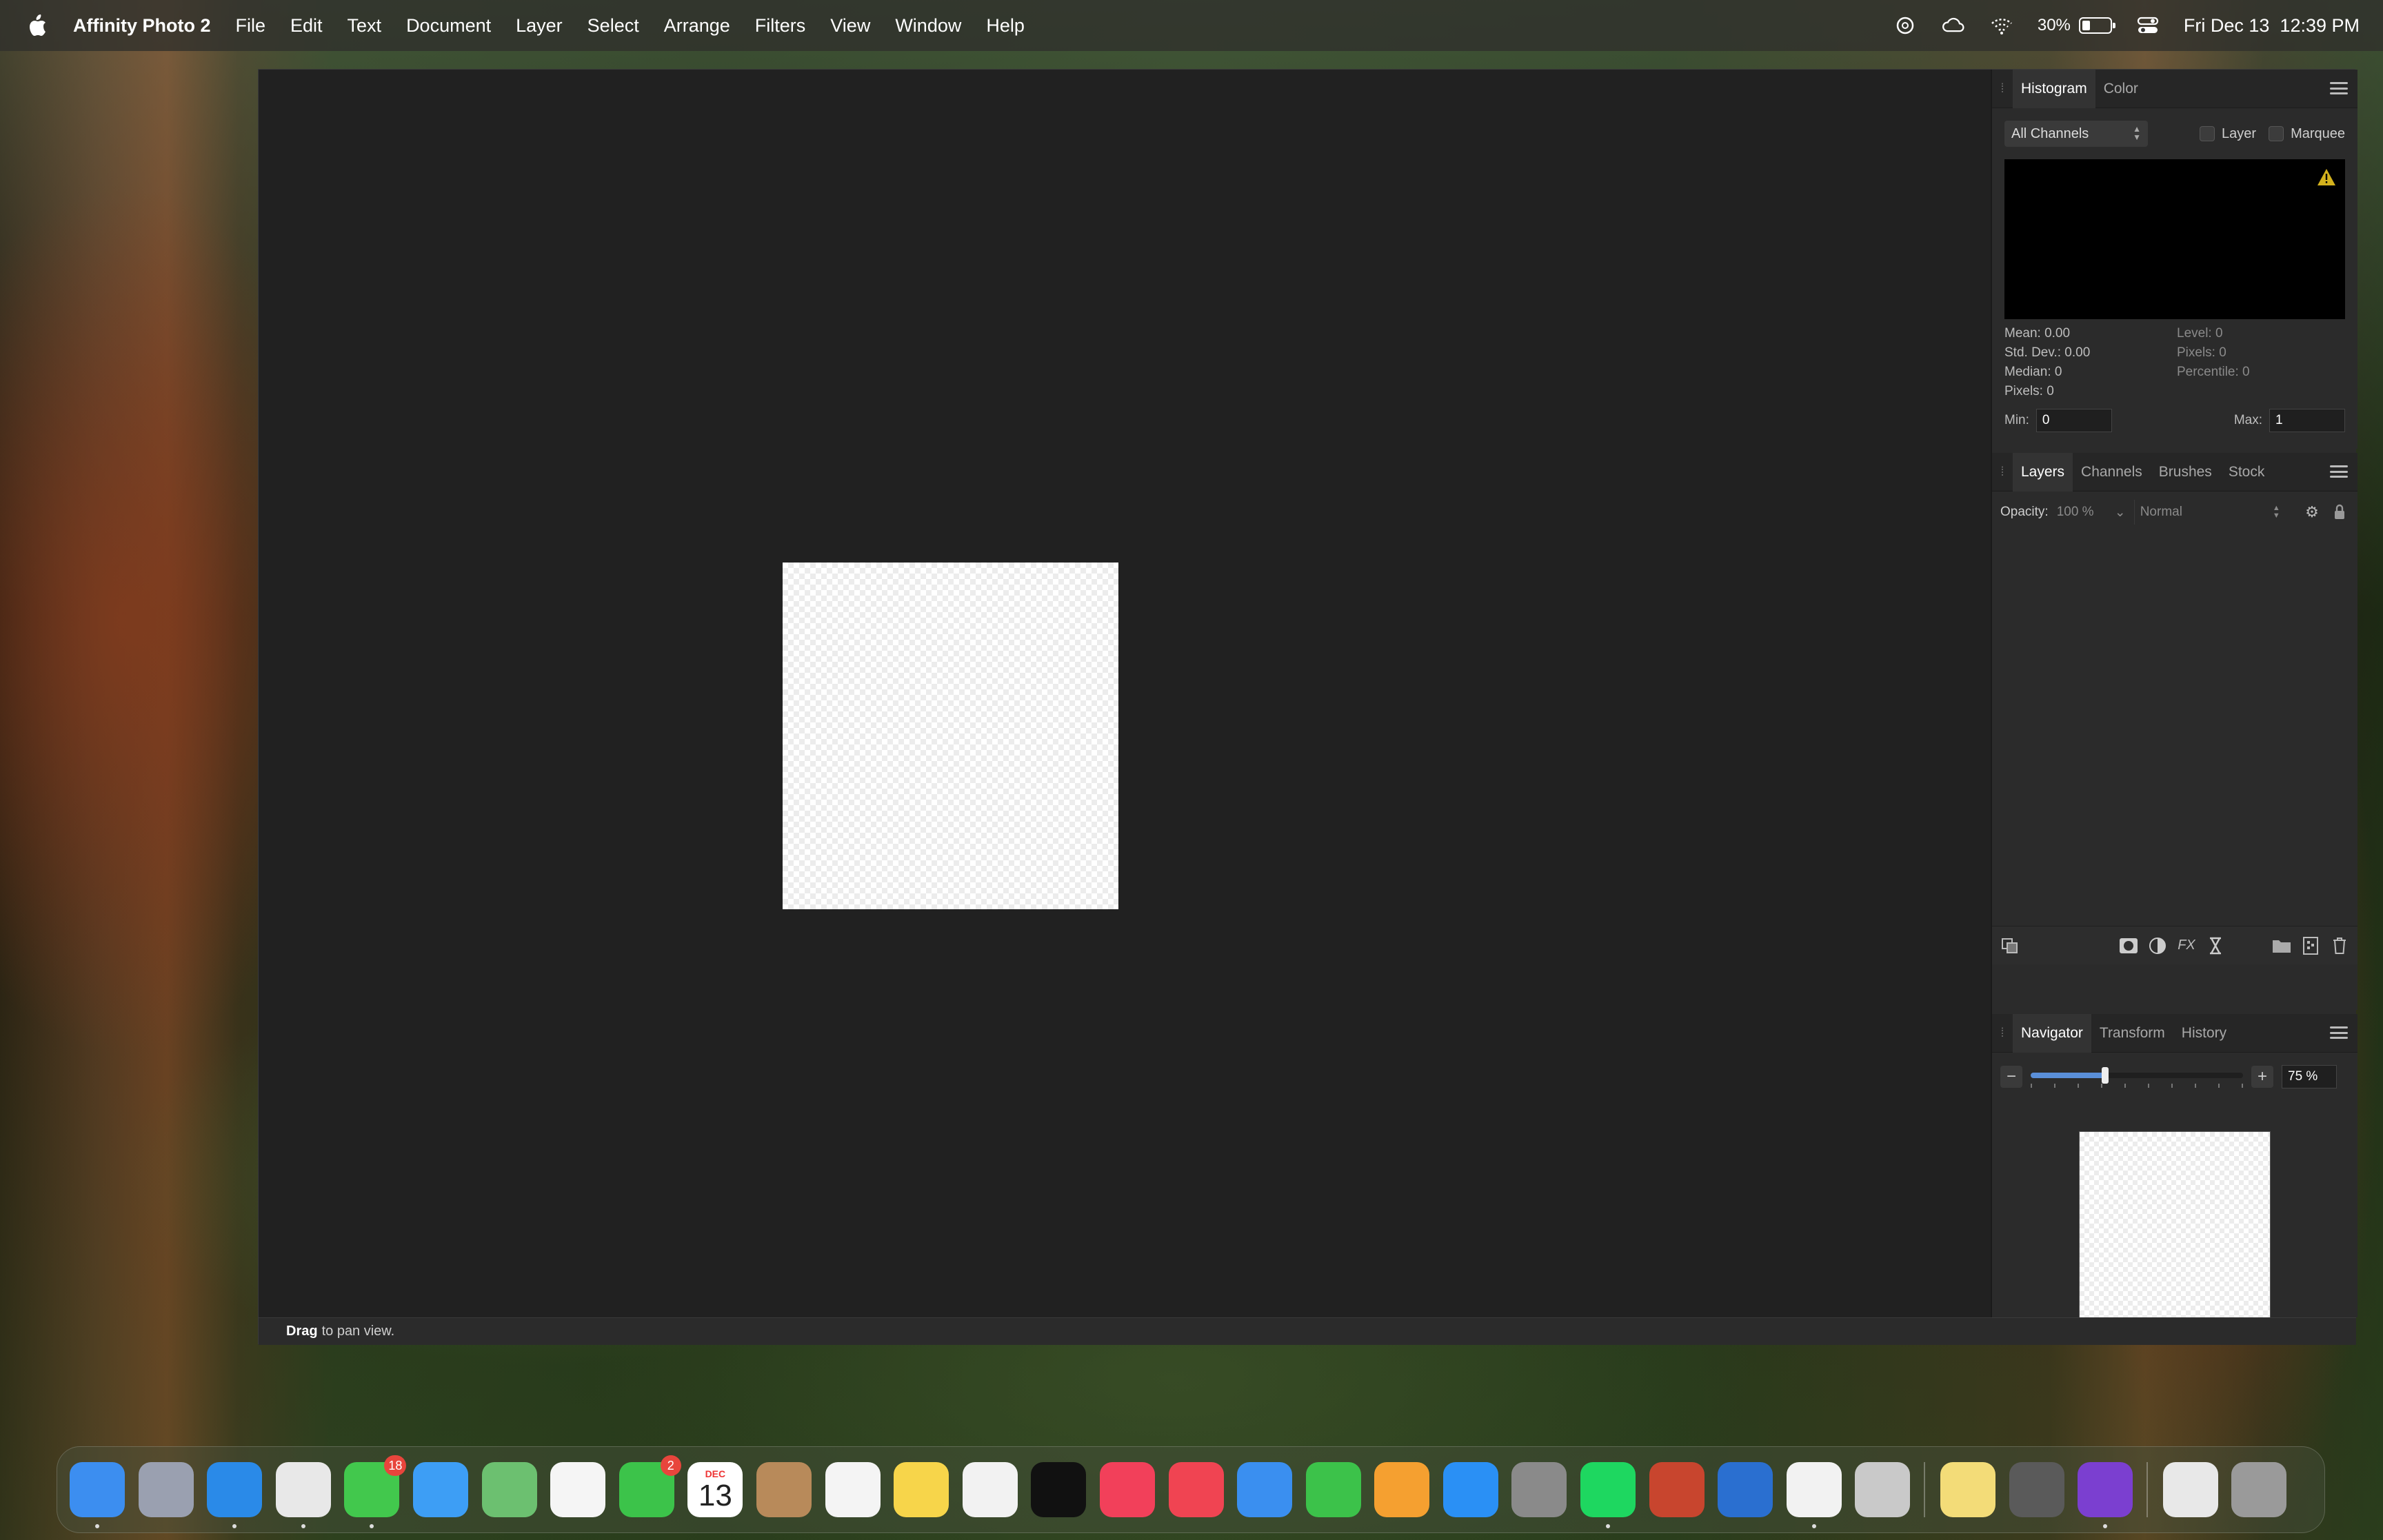 Image resolution: width=2383 pixels, height=1540 pixels. I want to click on spotify-icon, so click(1608, 1495).